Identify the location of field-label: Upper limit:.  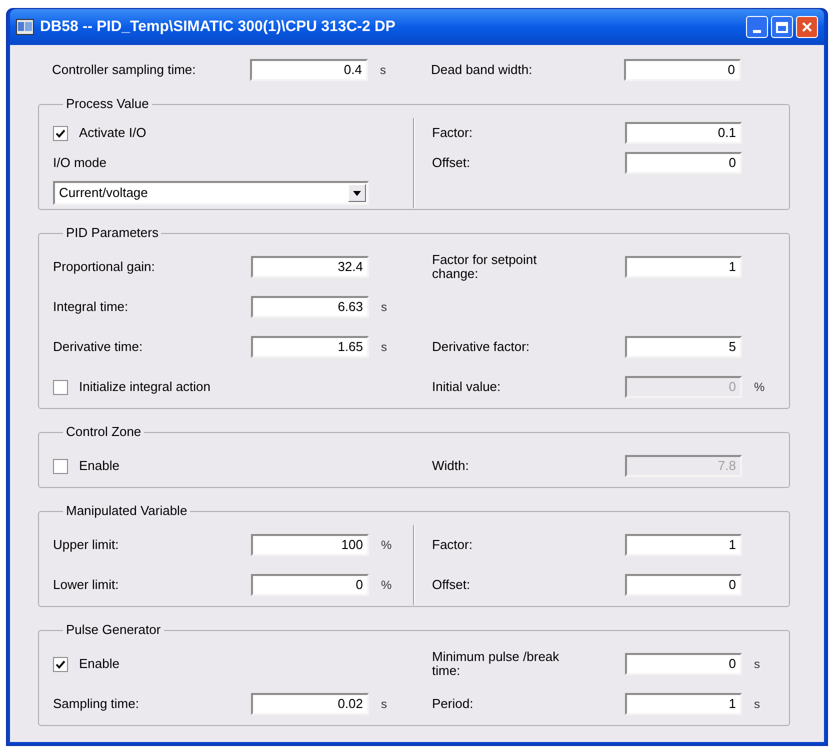
(86, 545).